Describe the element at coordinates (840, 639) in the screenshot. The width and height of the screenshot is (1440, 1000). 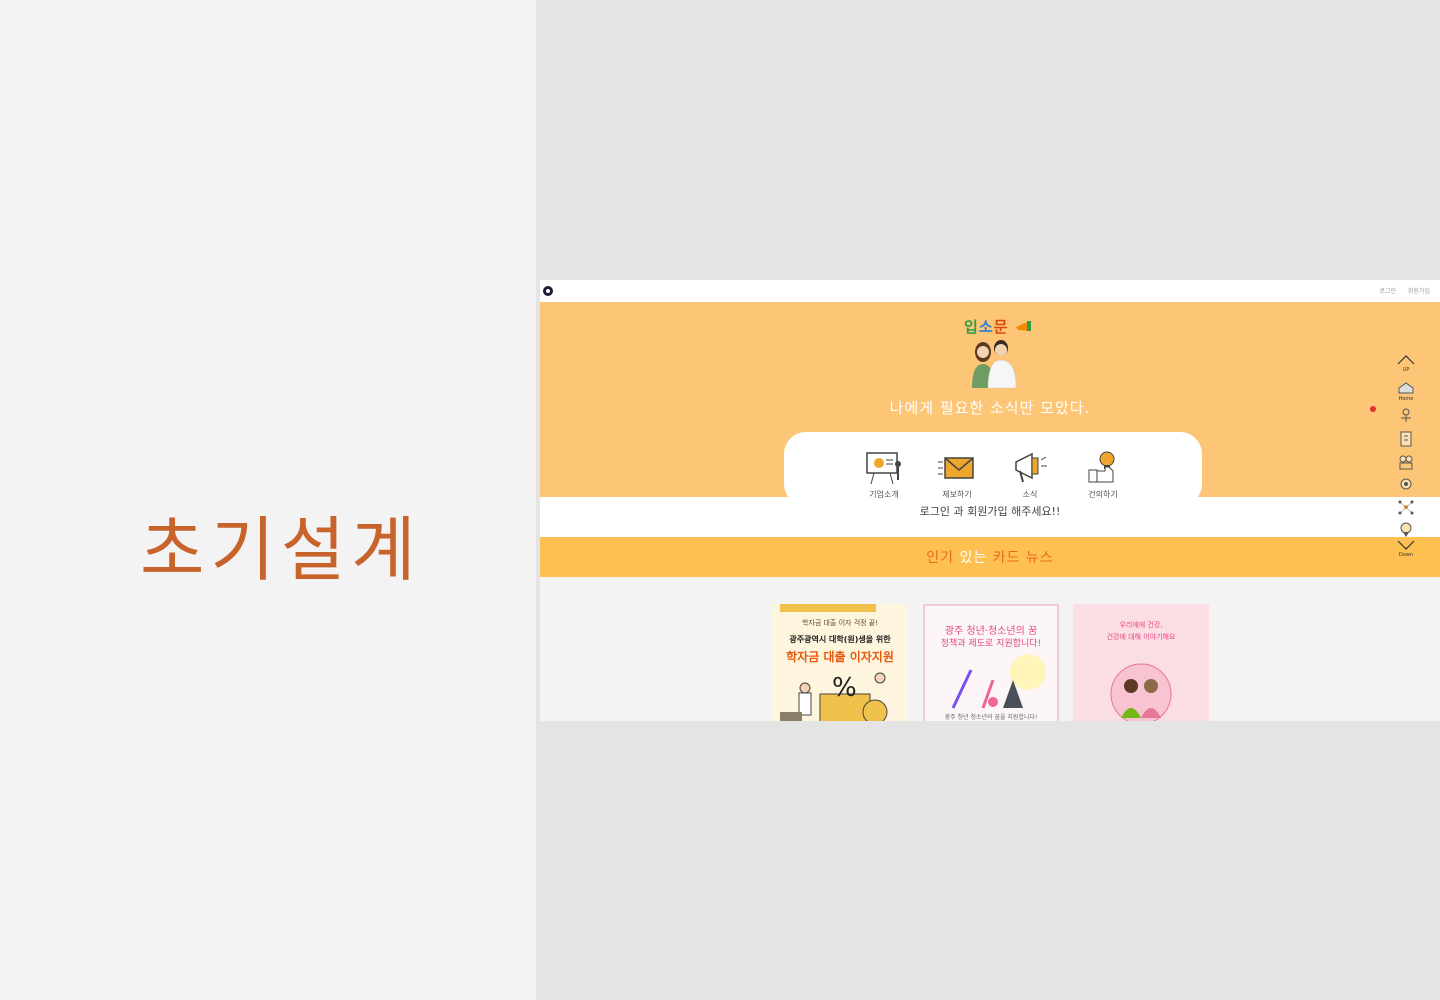
I see `card-kicker: 광주광역시 대학(원)생을 위한` at that location.